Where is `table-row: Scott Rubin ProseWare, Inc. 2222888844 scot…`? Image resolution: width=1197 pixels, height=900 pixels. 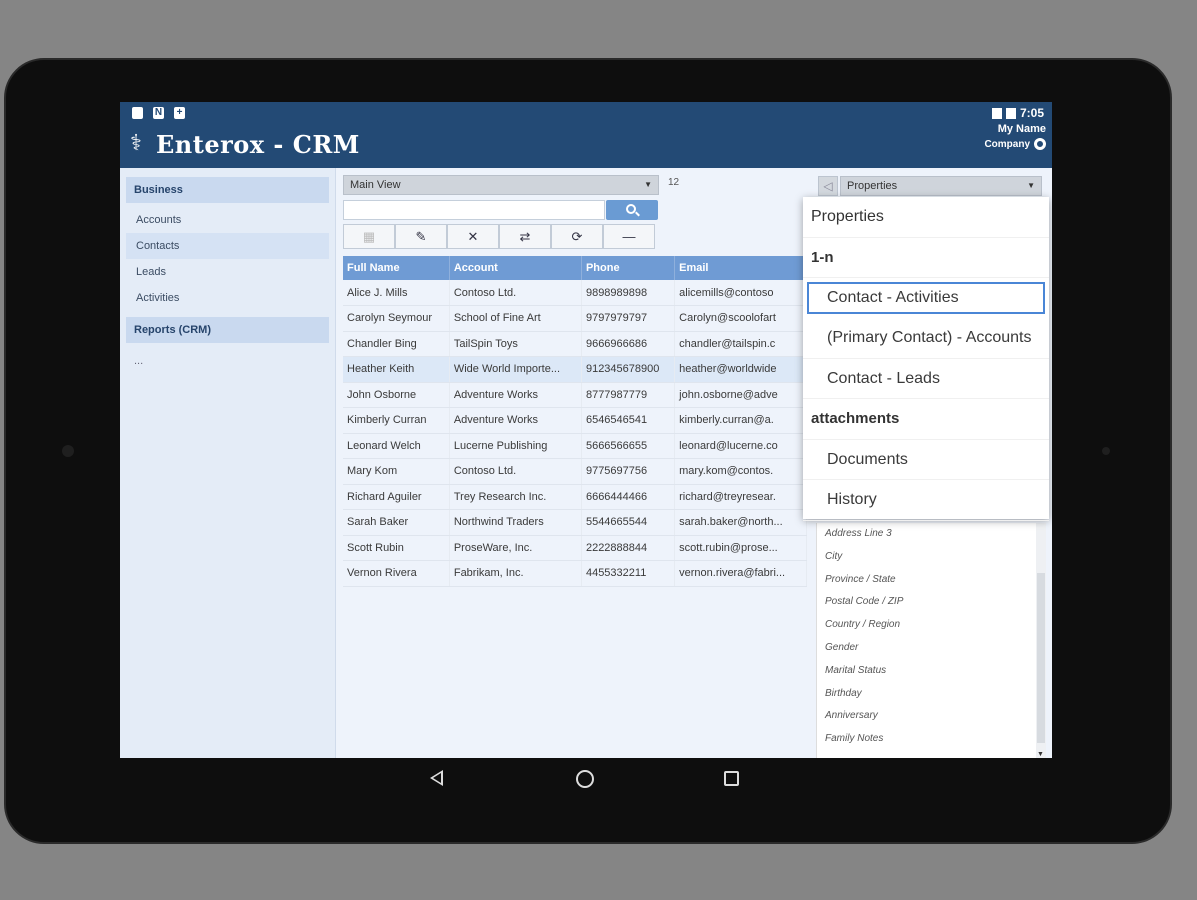
table-row: Scott Rubin ProseWare, Inc. 2222888844 scot… is located at coordinates (575, 548).